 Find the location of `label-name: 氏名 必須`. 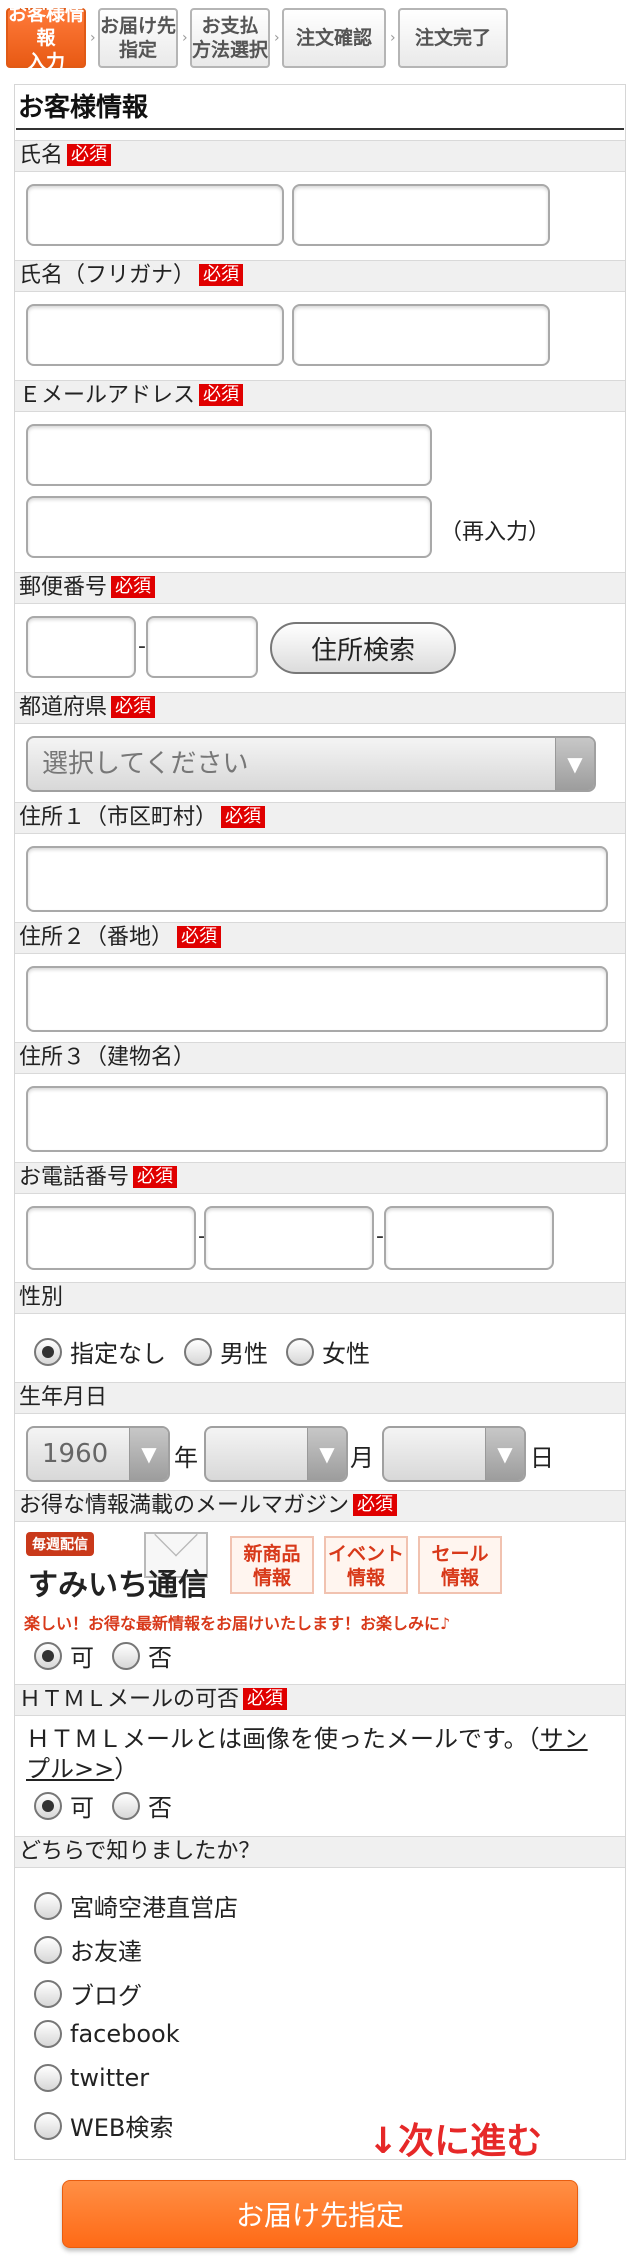

label-name: 氏名 必須 is located at coordinates (320, 156).